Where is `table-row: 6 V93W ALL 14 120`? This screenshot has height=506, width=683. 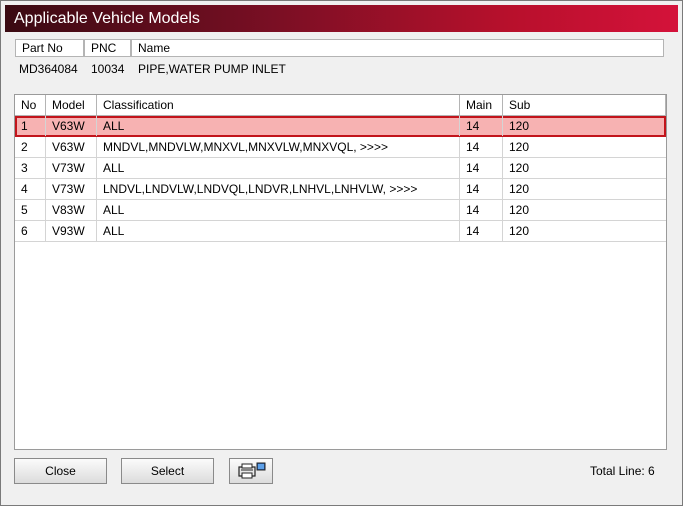
table-row: 6 V93W ALL 14 120 is located at coordinates (340, 231).